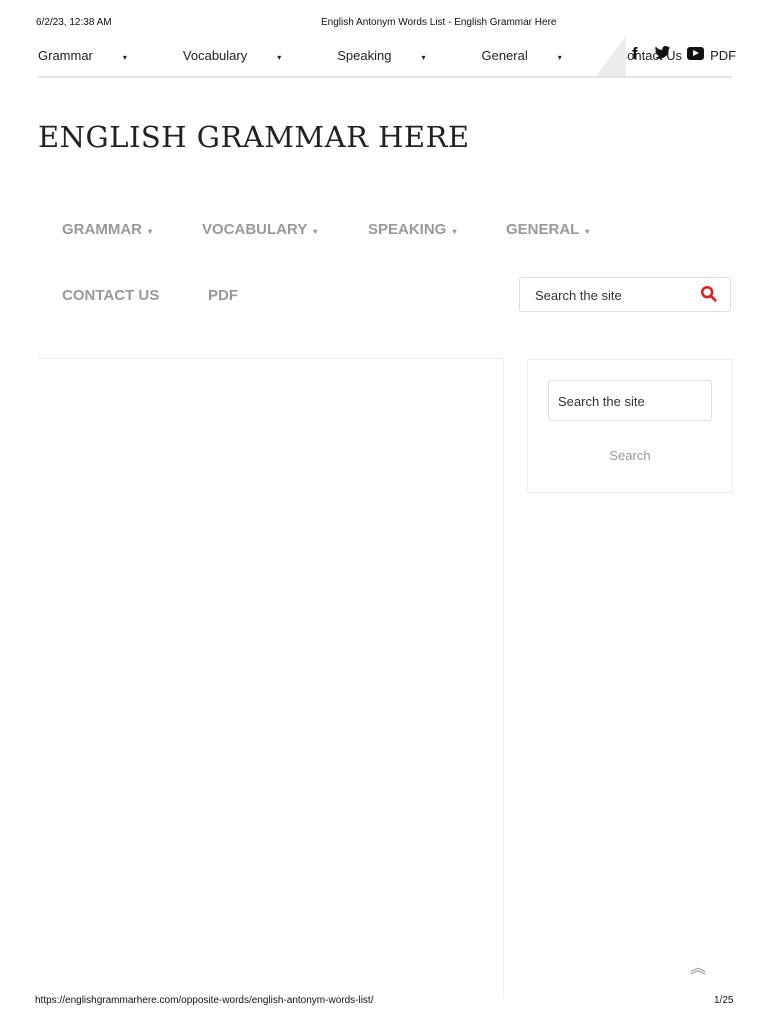 This screenshot has width=768, height=1024. What do you see at coordinates (395, 55) in the screenshot?
I see `top-nav-speaking: Speaking ▾` at bounding box center [395, 55].